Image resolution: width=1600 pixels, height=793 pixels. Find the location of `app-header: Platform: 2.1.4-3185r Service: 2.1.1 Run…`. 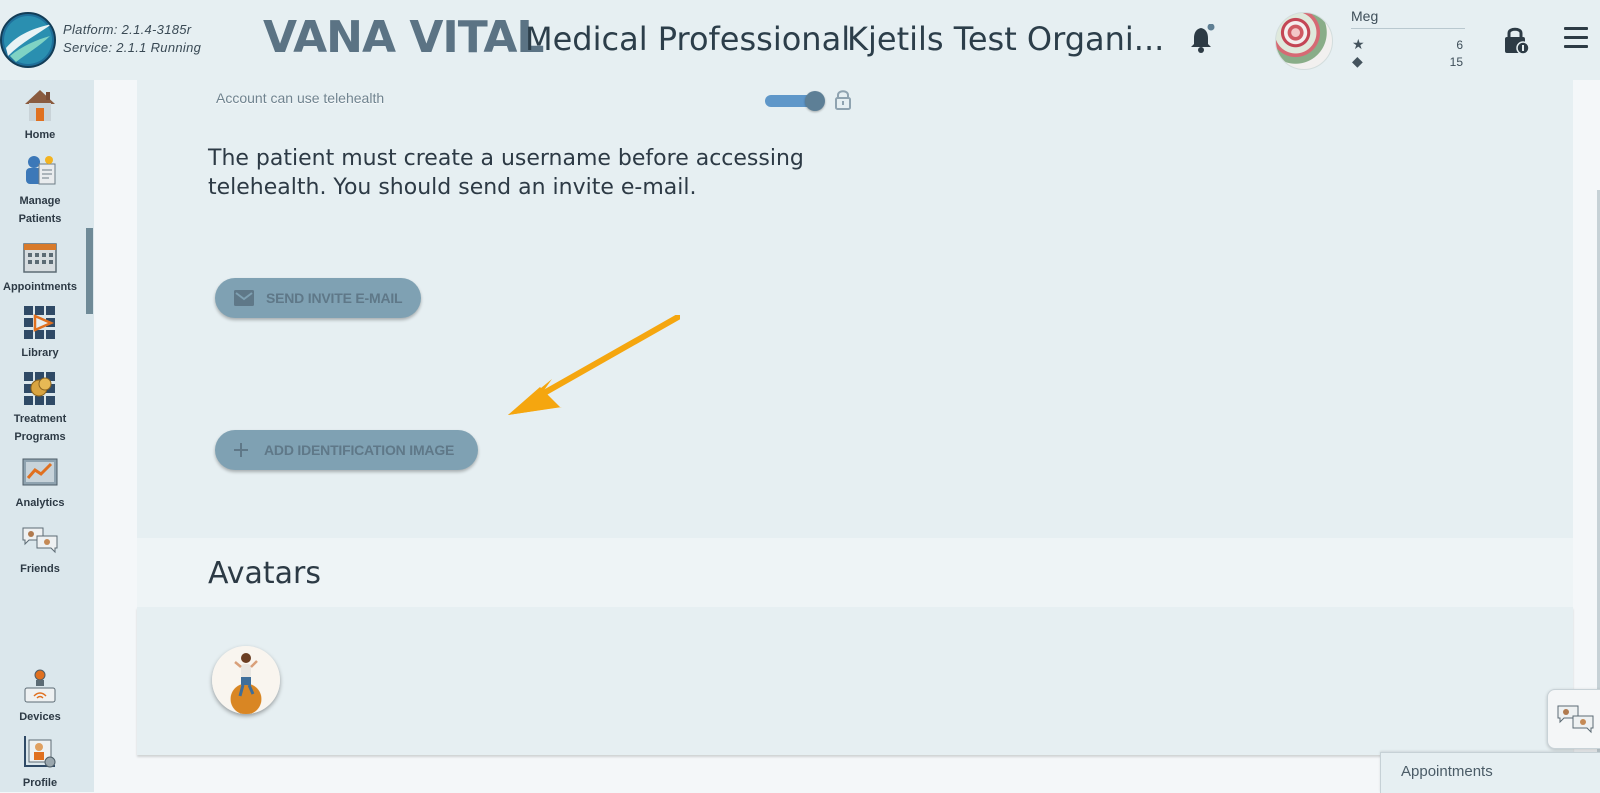

app-header: Platform: 2.1.4-3185r Service: 2.1.1 Run… is located at coordinates (800, 40).